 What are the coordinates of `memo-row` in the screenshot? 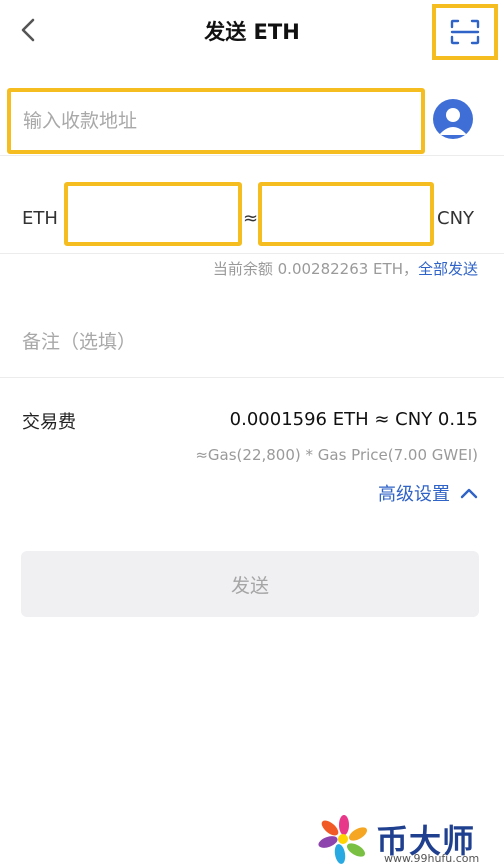 It's located at (252, 342).